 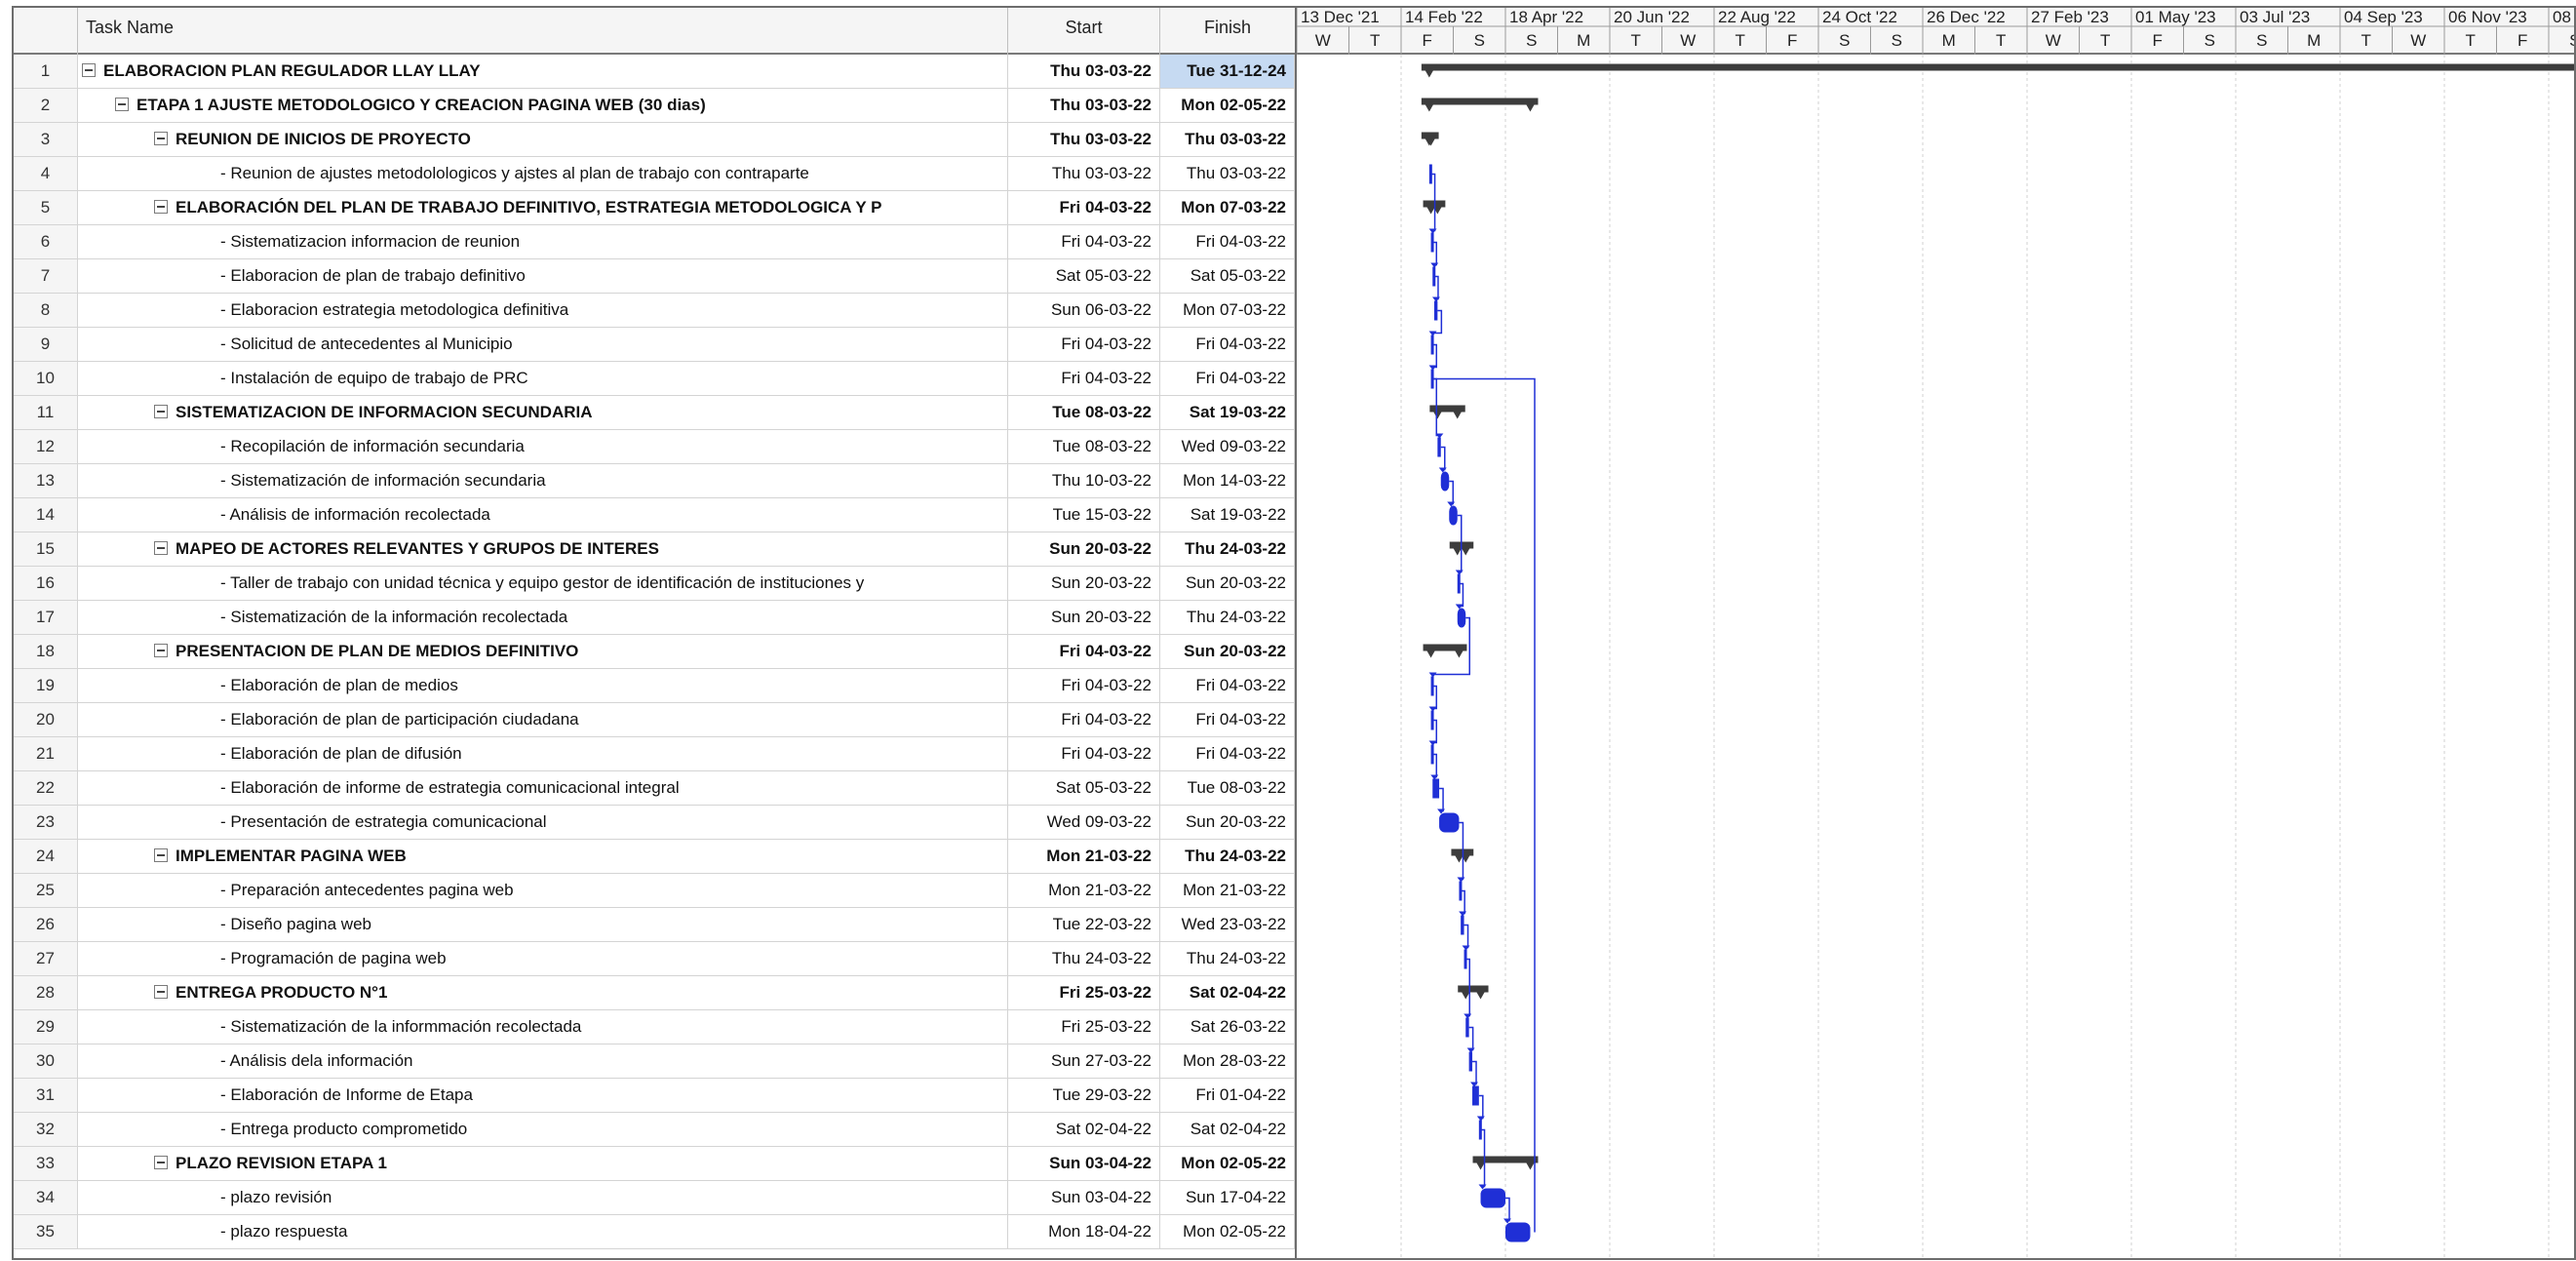 What do you see at coordinates (46, 207) in the screenshot?
I see `row-id: 5` at bounding box center [46, 207].